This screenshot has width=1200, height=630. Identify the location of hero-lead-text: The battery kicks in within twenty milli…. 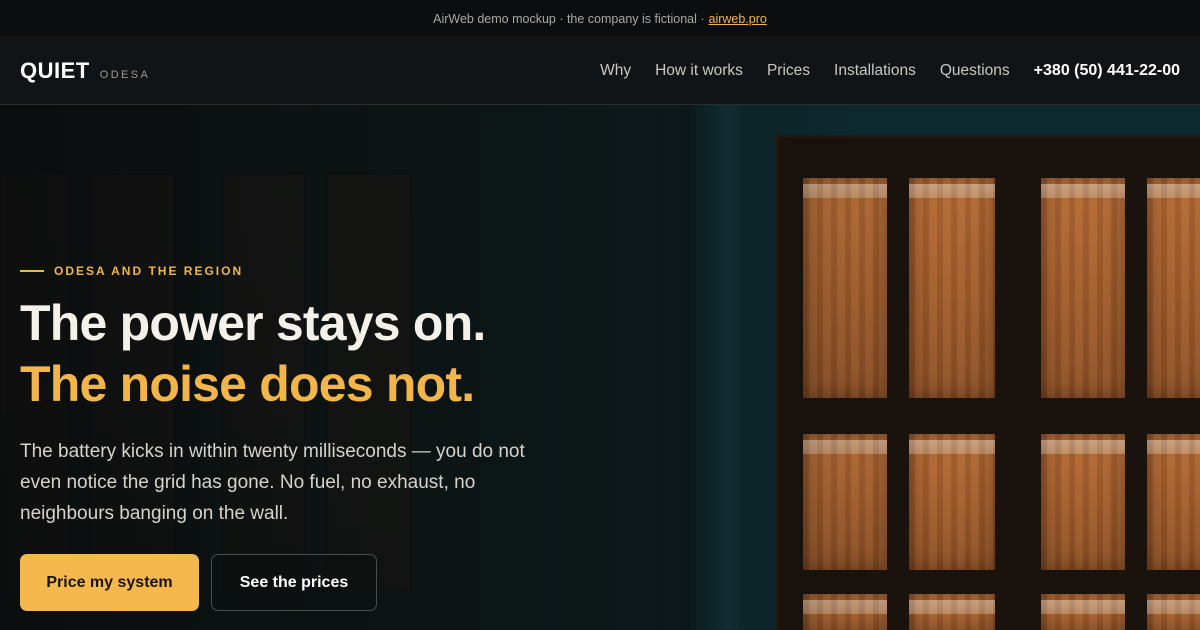
(272, 482).